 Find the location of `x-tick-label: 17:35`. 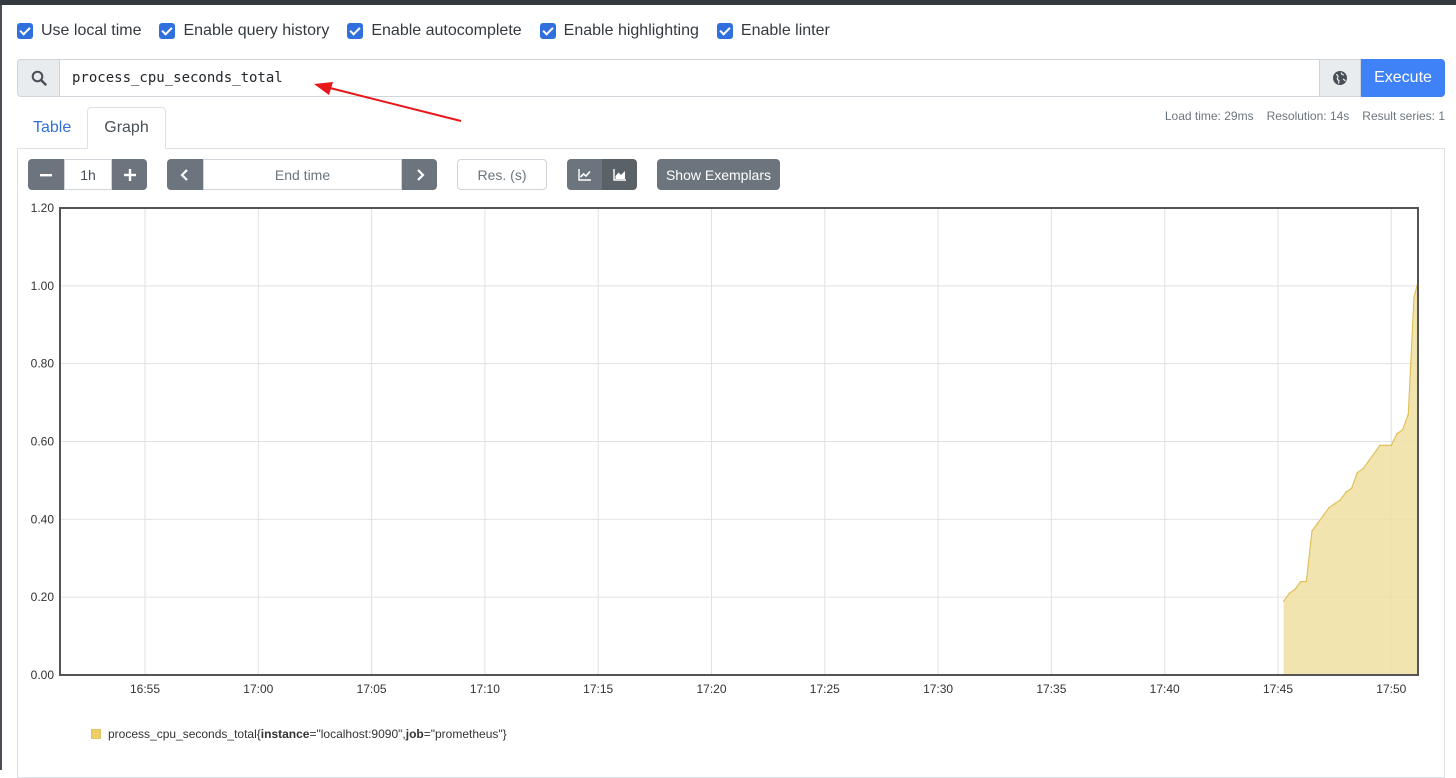

x-tick-label: 17:35 is located at coordinates (1051, 689).